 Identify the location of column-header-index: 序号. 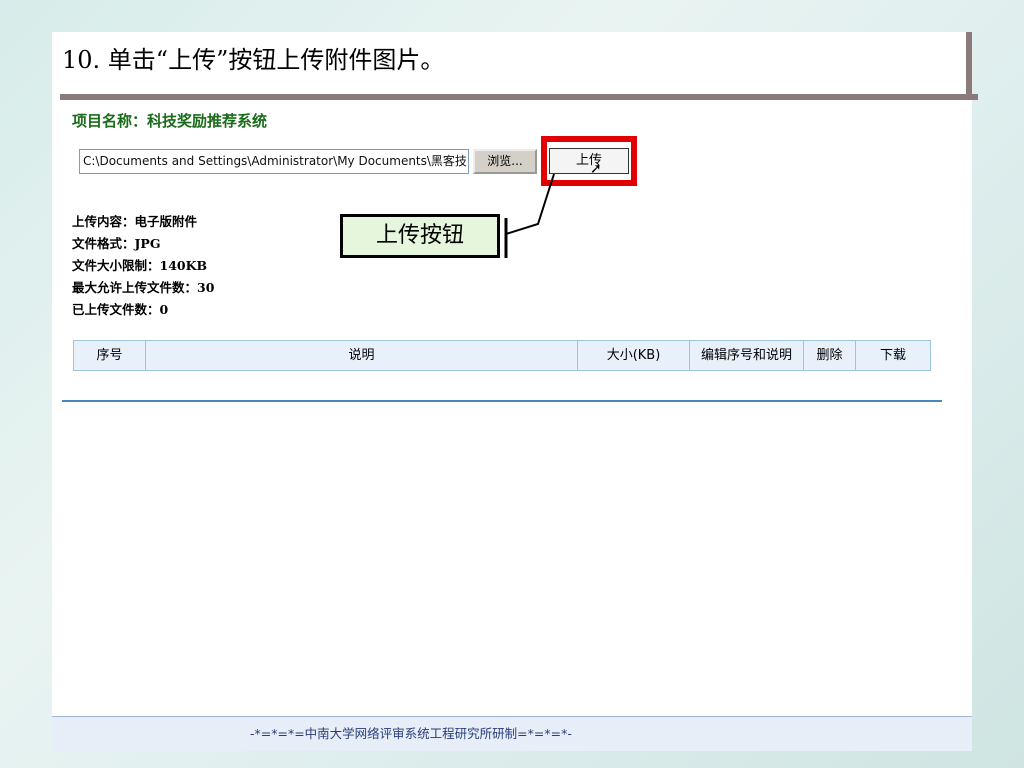
(110, 355).